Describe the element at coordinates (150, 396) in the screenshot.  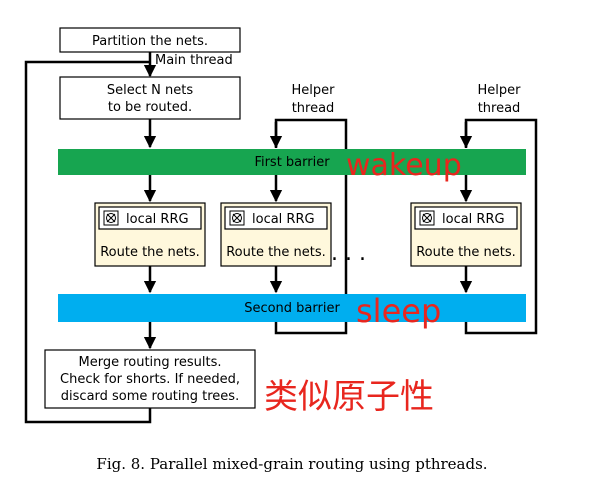
I see `merge-text-line3: discard some routing trees.` at that location.